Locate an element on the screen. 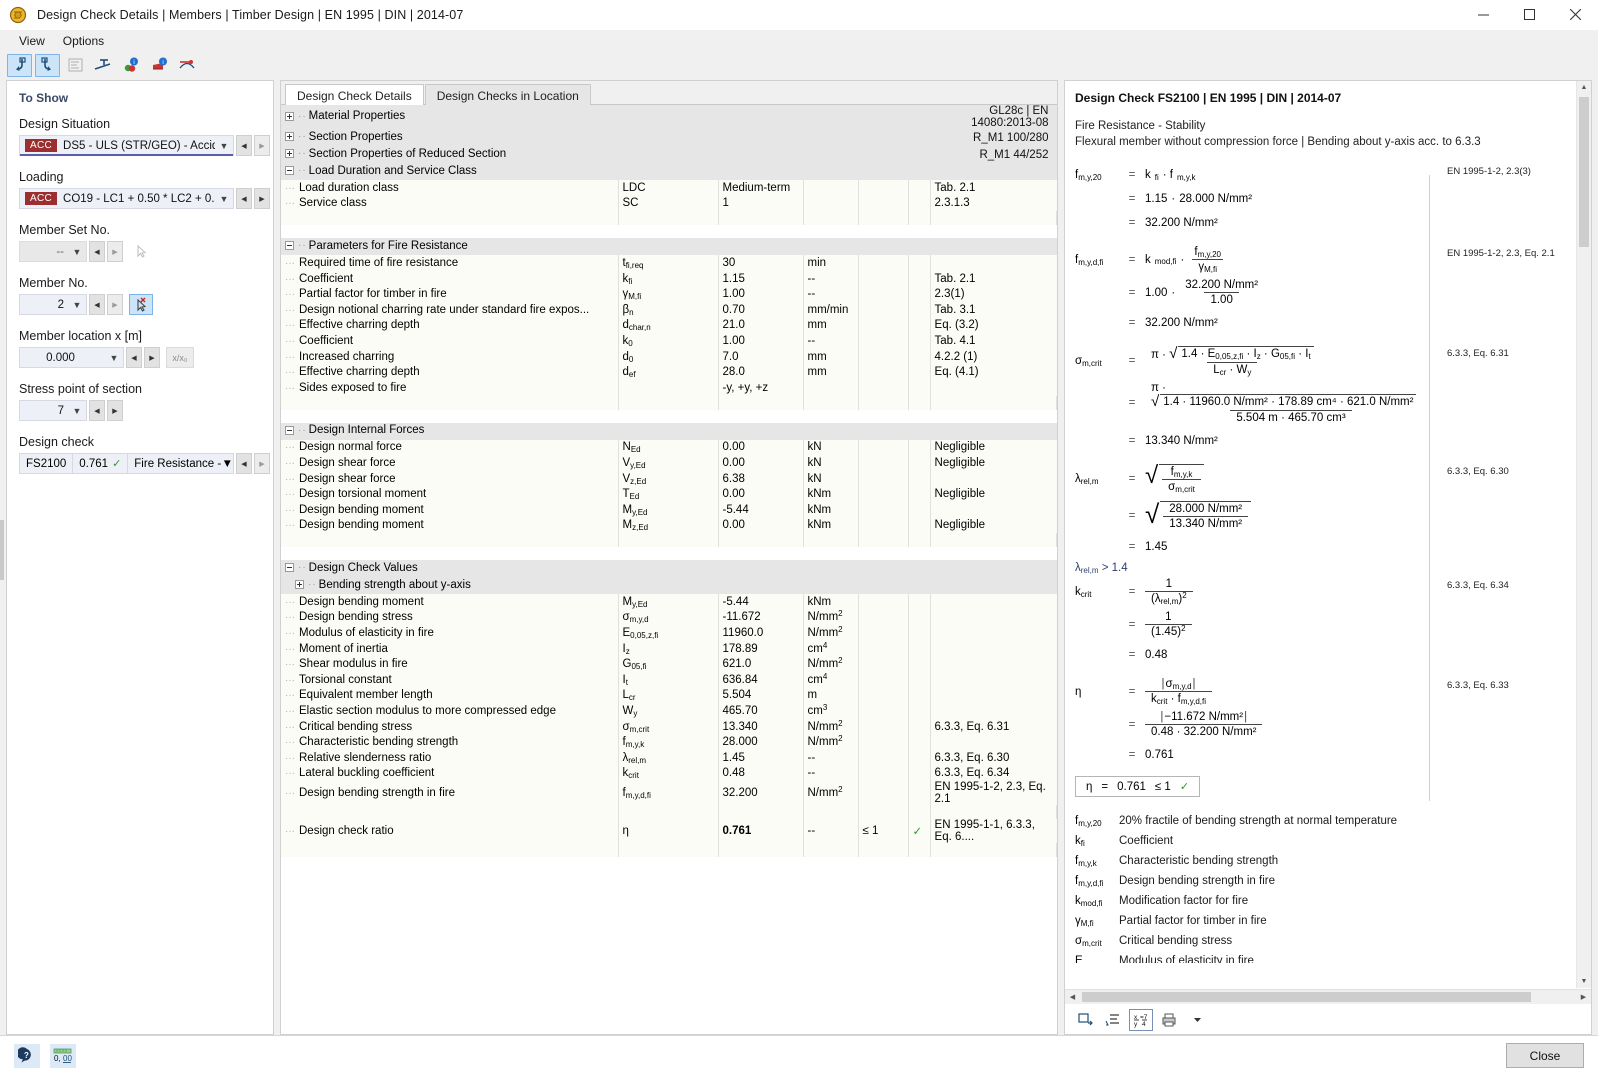  member-axis-button is located at coordinates (103, 65).